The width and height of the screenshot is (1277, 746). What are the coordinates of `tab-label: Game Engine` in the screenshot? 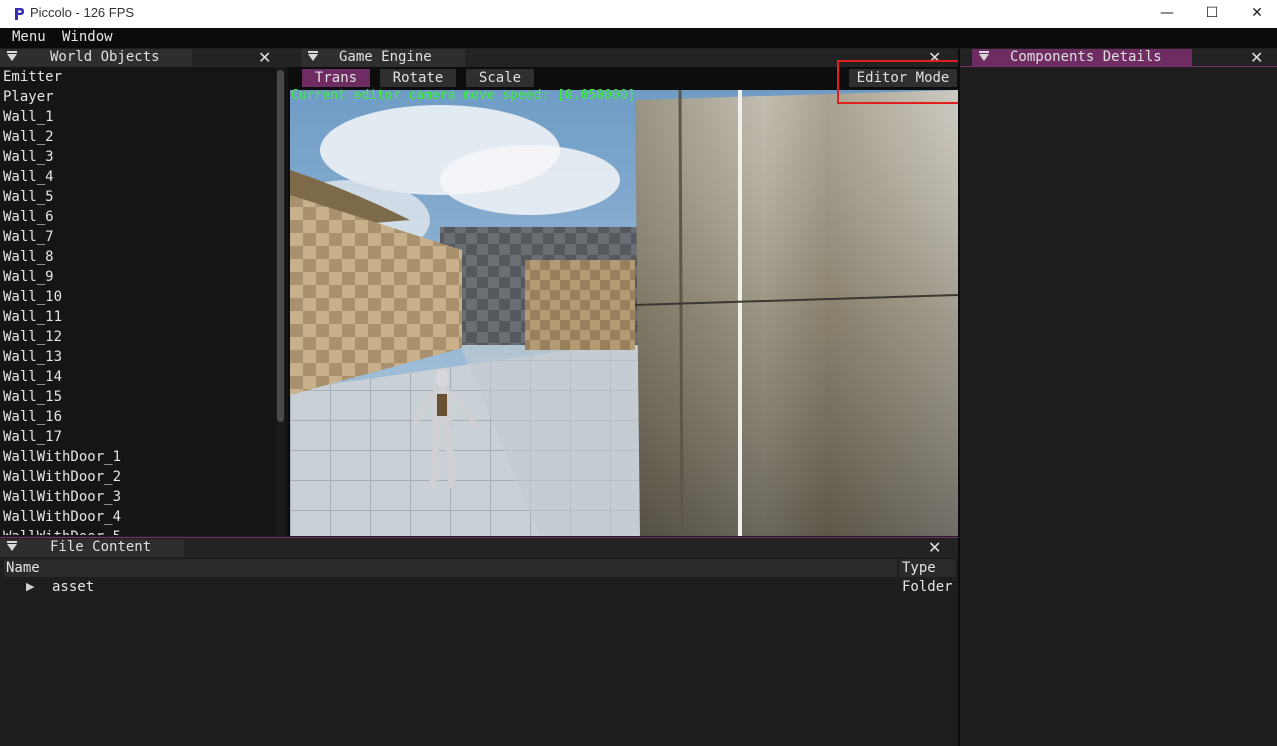 It's located at (385, 57).